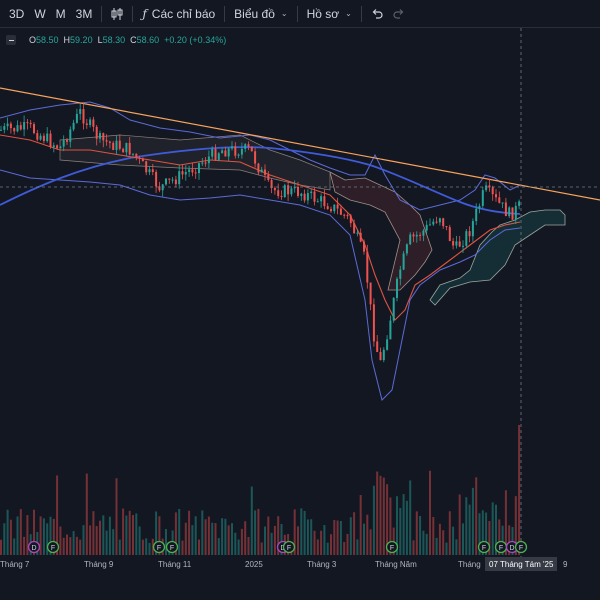  Describe the element at coordinates (377, 14) in the screenshot. I see `undo-icon` at that location.